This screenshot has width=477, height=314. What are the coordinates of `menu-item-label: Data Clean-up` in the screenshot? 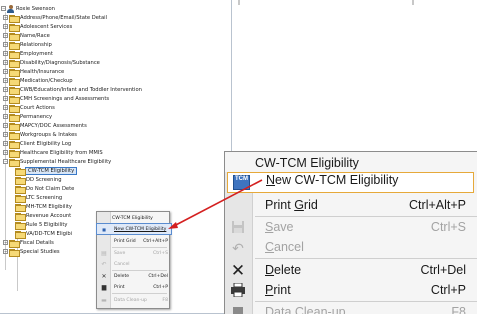 It's located at (130, 300).